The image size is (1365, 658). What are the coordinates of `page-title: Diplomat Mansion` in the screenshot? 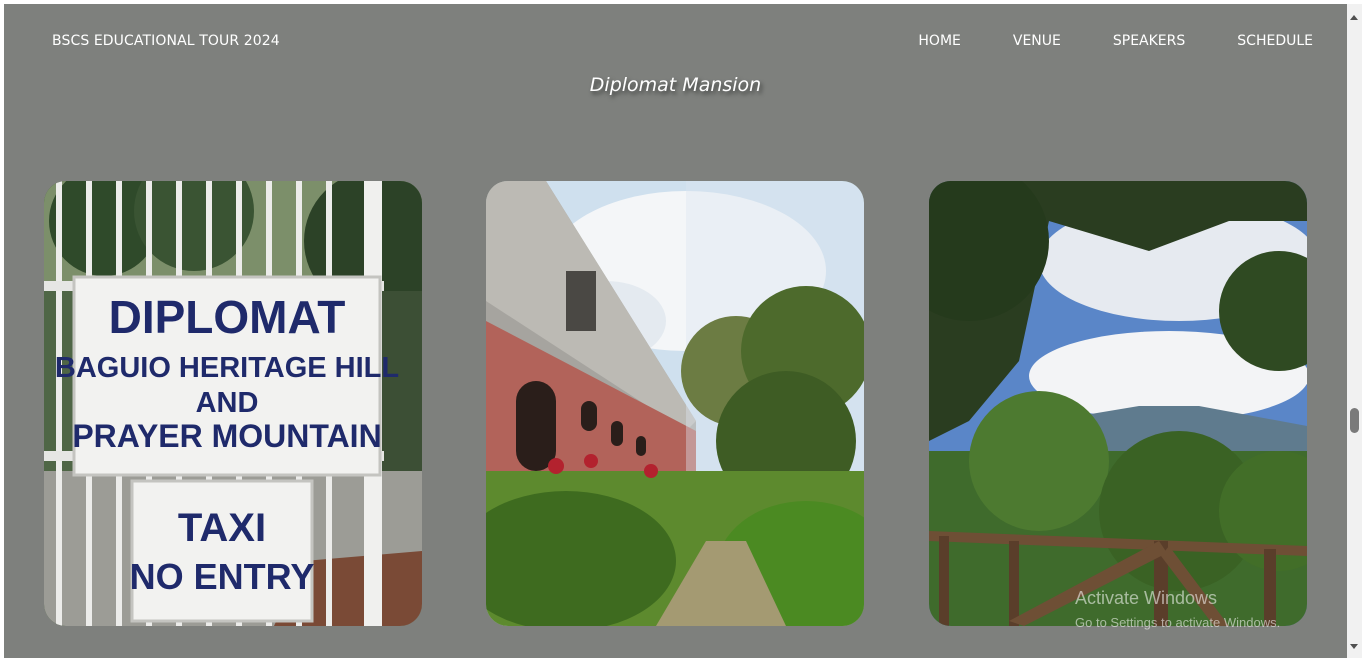 It's located at (675, 85).